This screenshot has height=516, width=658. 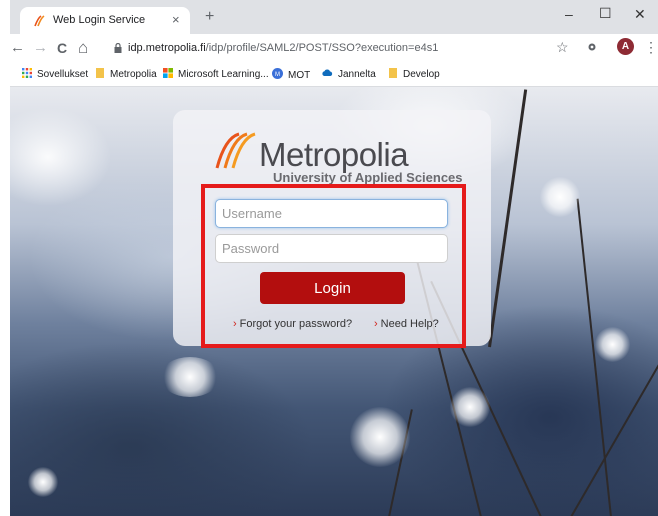 What do you see at coordinates (167, 48) in the screenshot?
I see `url-host: idp.metropolia.fi` at bounding box center [167, 48].